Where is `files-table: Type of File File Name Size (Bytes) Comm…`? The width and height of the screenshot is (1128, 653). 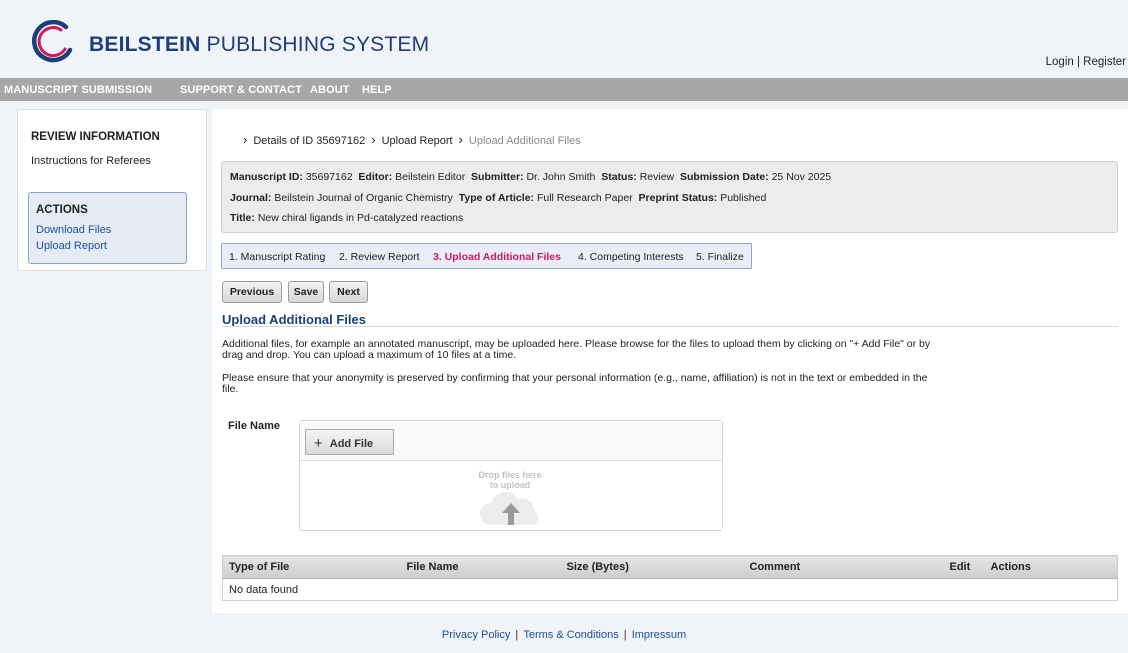 files-table: Type of File File Name Size (Bytes) Comm… is located at coordinates (670, 578).